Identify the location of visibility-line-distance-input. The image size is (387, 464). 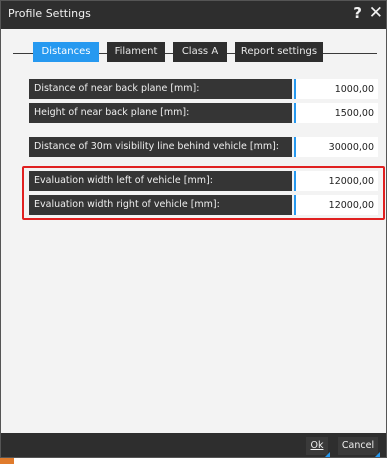
(336, 147).